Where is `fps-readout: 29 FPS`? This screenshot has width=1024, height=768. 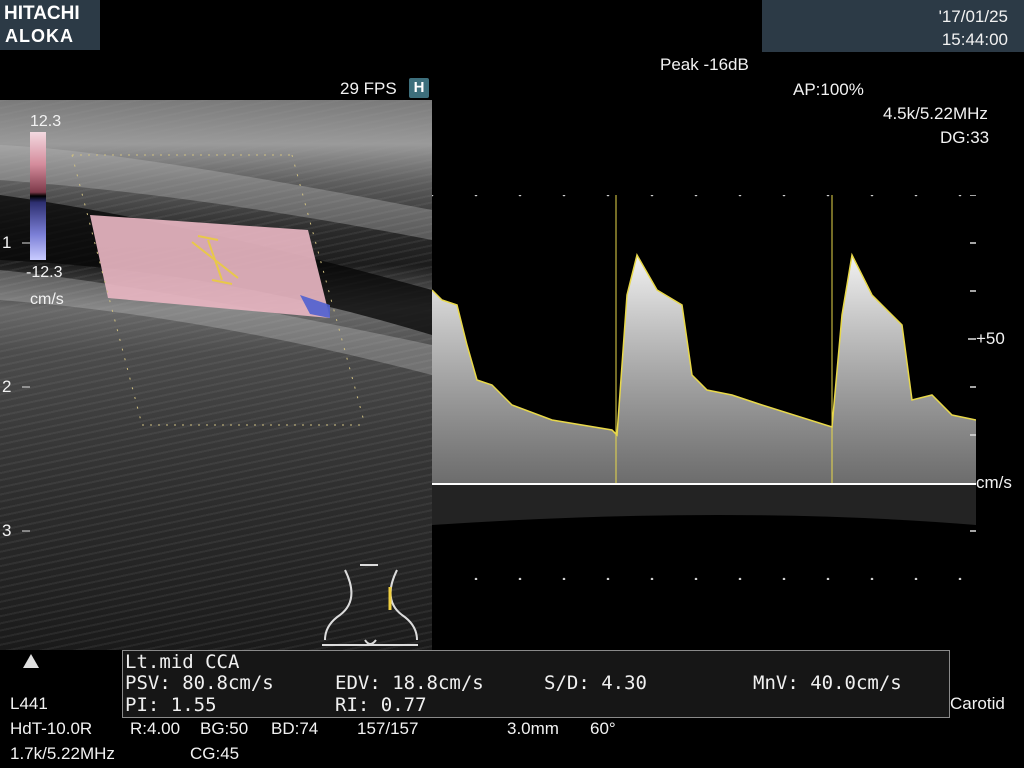
fps-readout: 29 FPS is located at coordinates (368, 88).